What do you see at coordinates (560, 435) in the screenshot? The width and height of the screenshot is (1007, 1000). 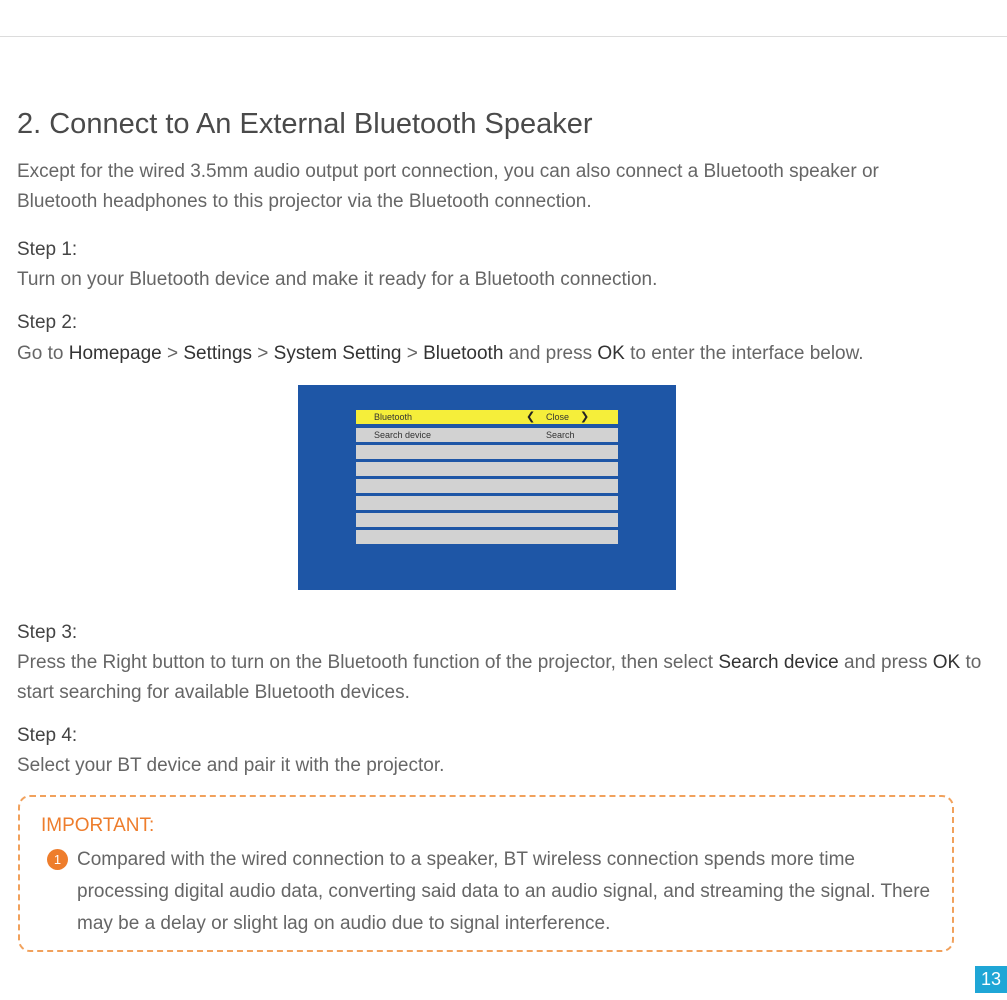 I see `bt-search-value: Search` at bounding box center [560, 435].